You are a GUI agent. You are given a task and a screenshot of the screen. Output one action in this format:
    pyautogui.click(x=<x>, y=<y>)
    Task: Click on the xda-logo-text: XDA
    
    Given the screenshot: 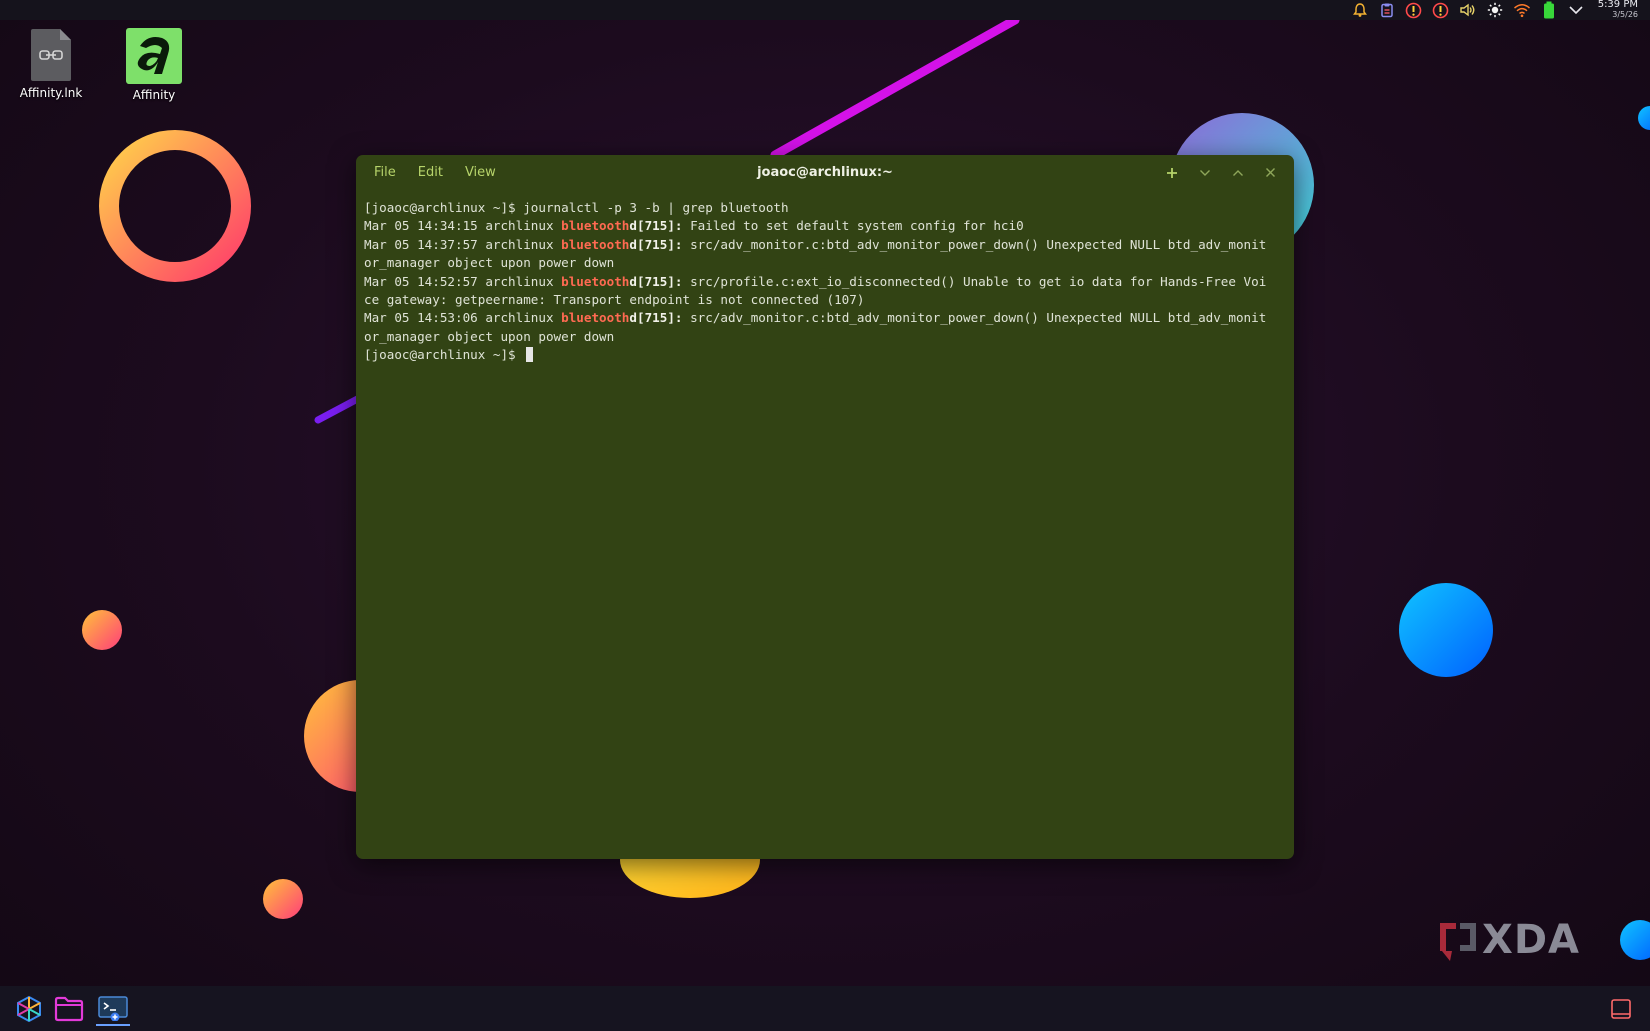 What is the action you would take?
    pyautogui.click(x=1531, y=940)
    